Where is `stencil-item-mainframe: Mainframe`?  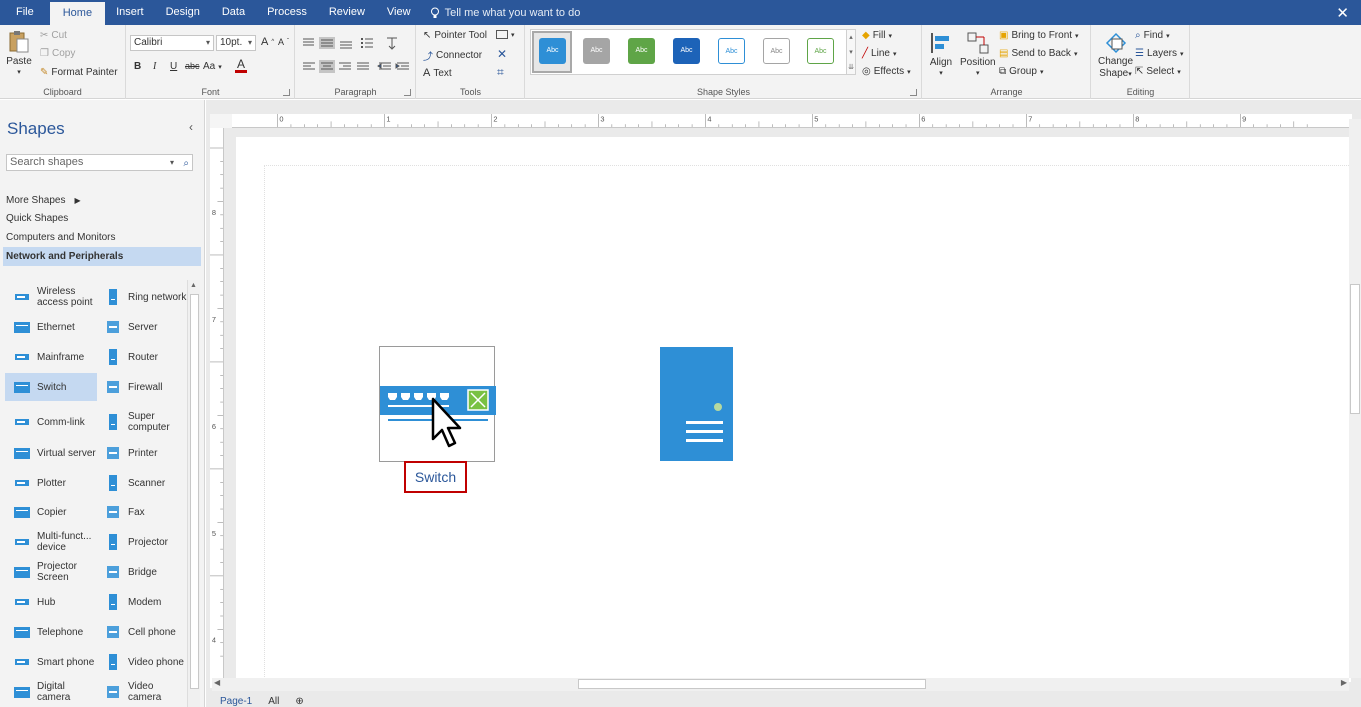
stencil-item-mainframe: Mainframe is located at coordinates (51, 357).